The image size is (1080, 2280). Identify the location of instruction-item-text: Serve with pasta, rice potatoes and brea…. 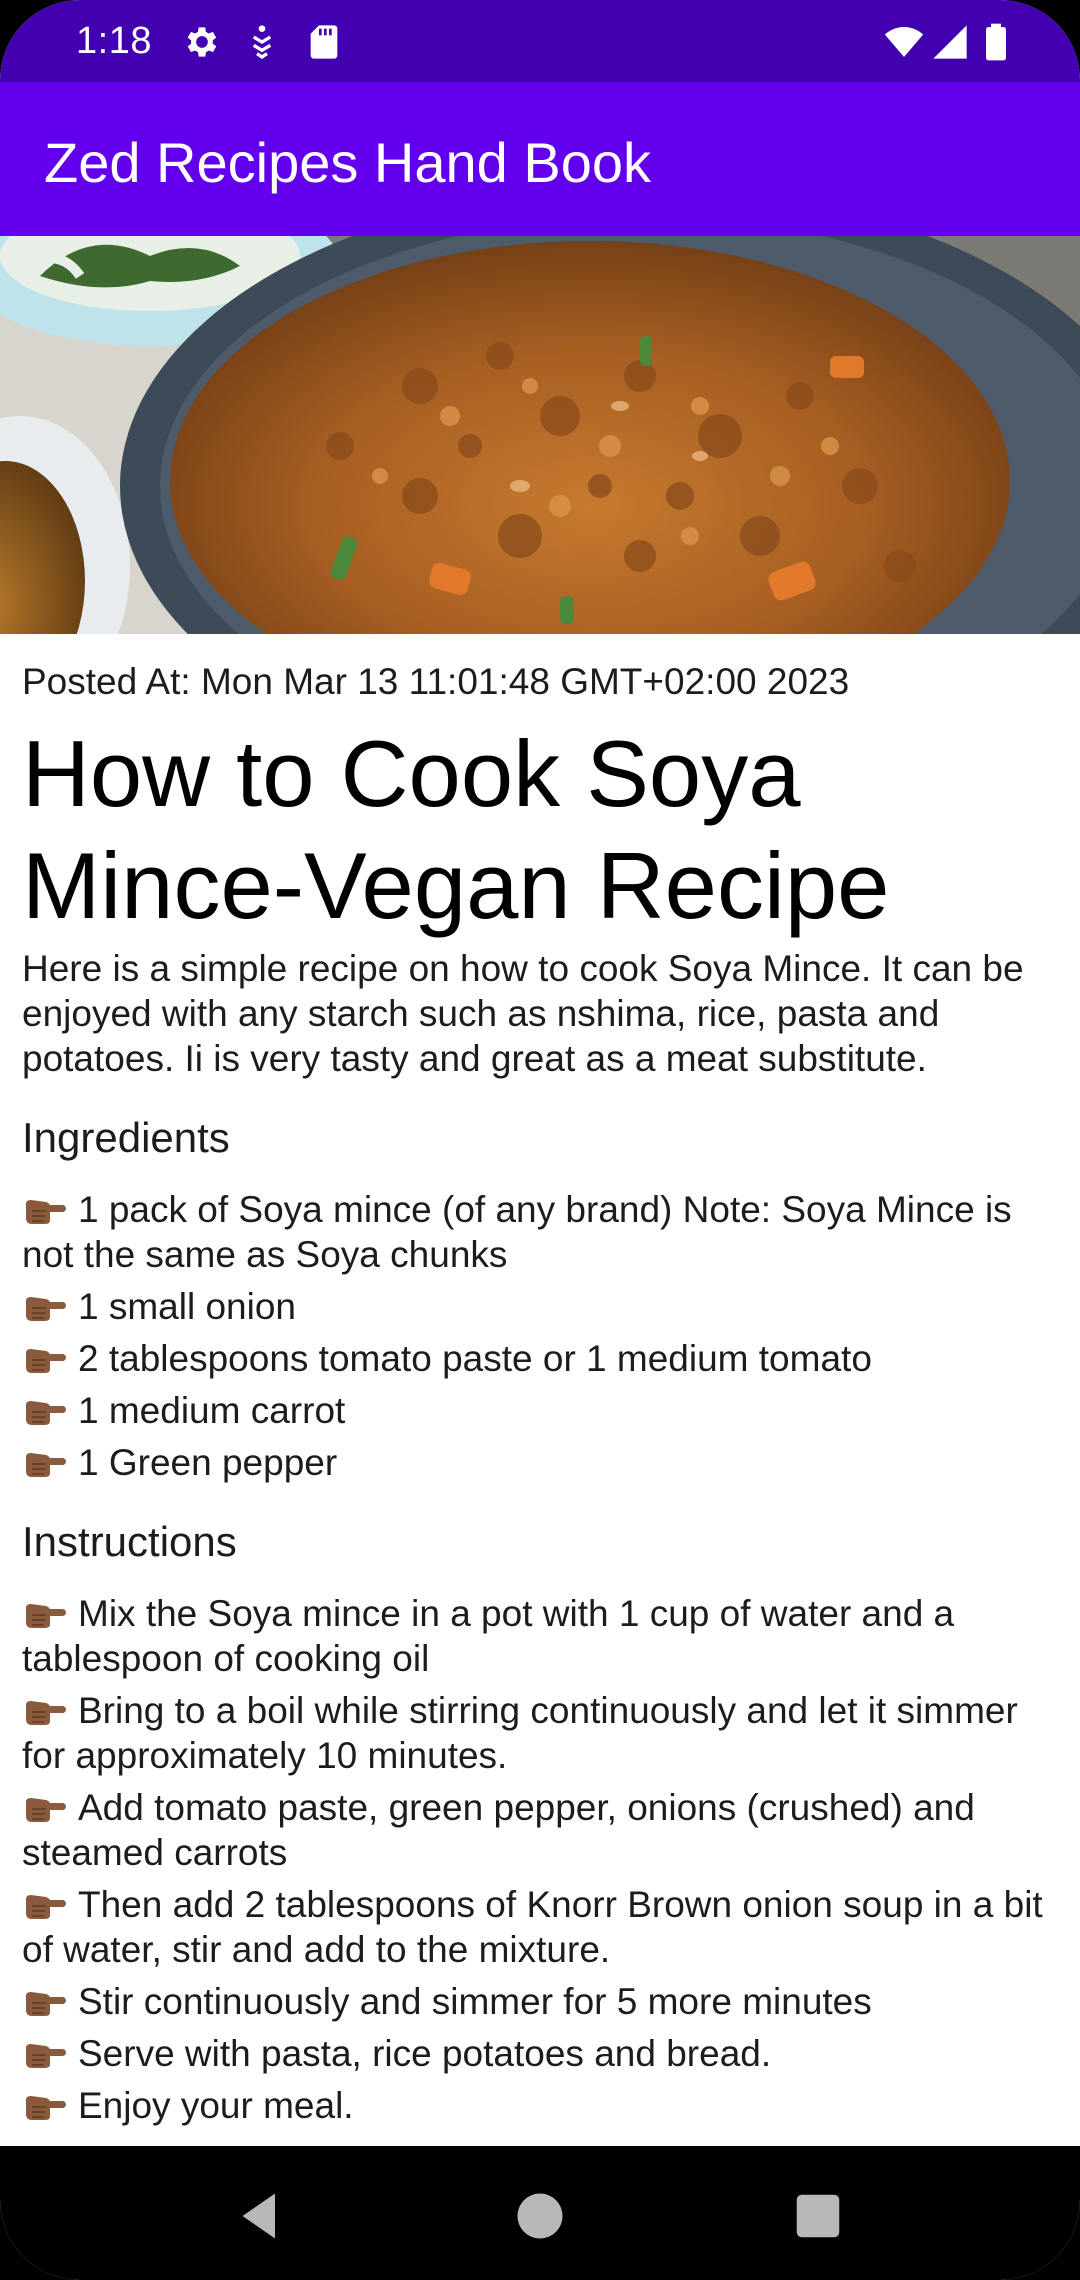
(425, 2053).